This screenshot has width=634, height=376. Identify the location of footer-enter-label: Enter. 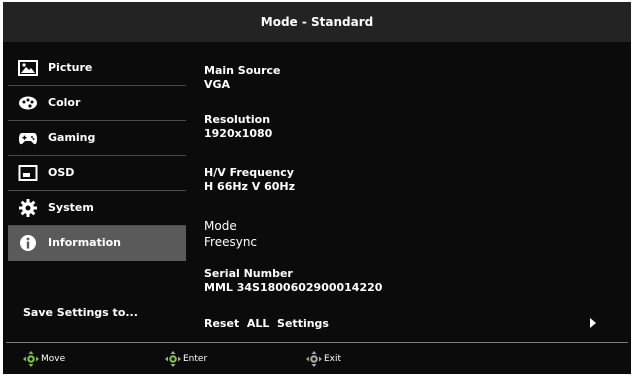
(195, 359).